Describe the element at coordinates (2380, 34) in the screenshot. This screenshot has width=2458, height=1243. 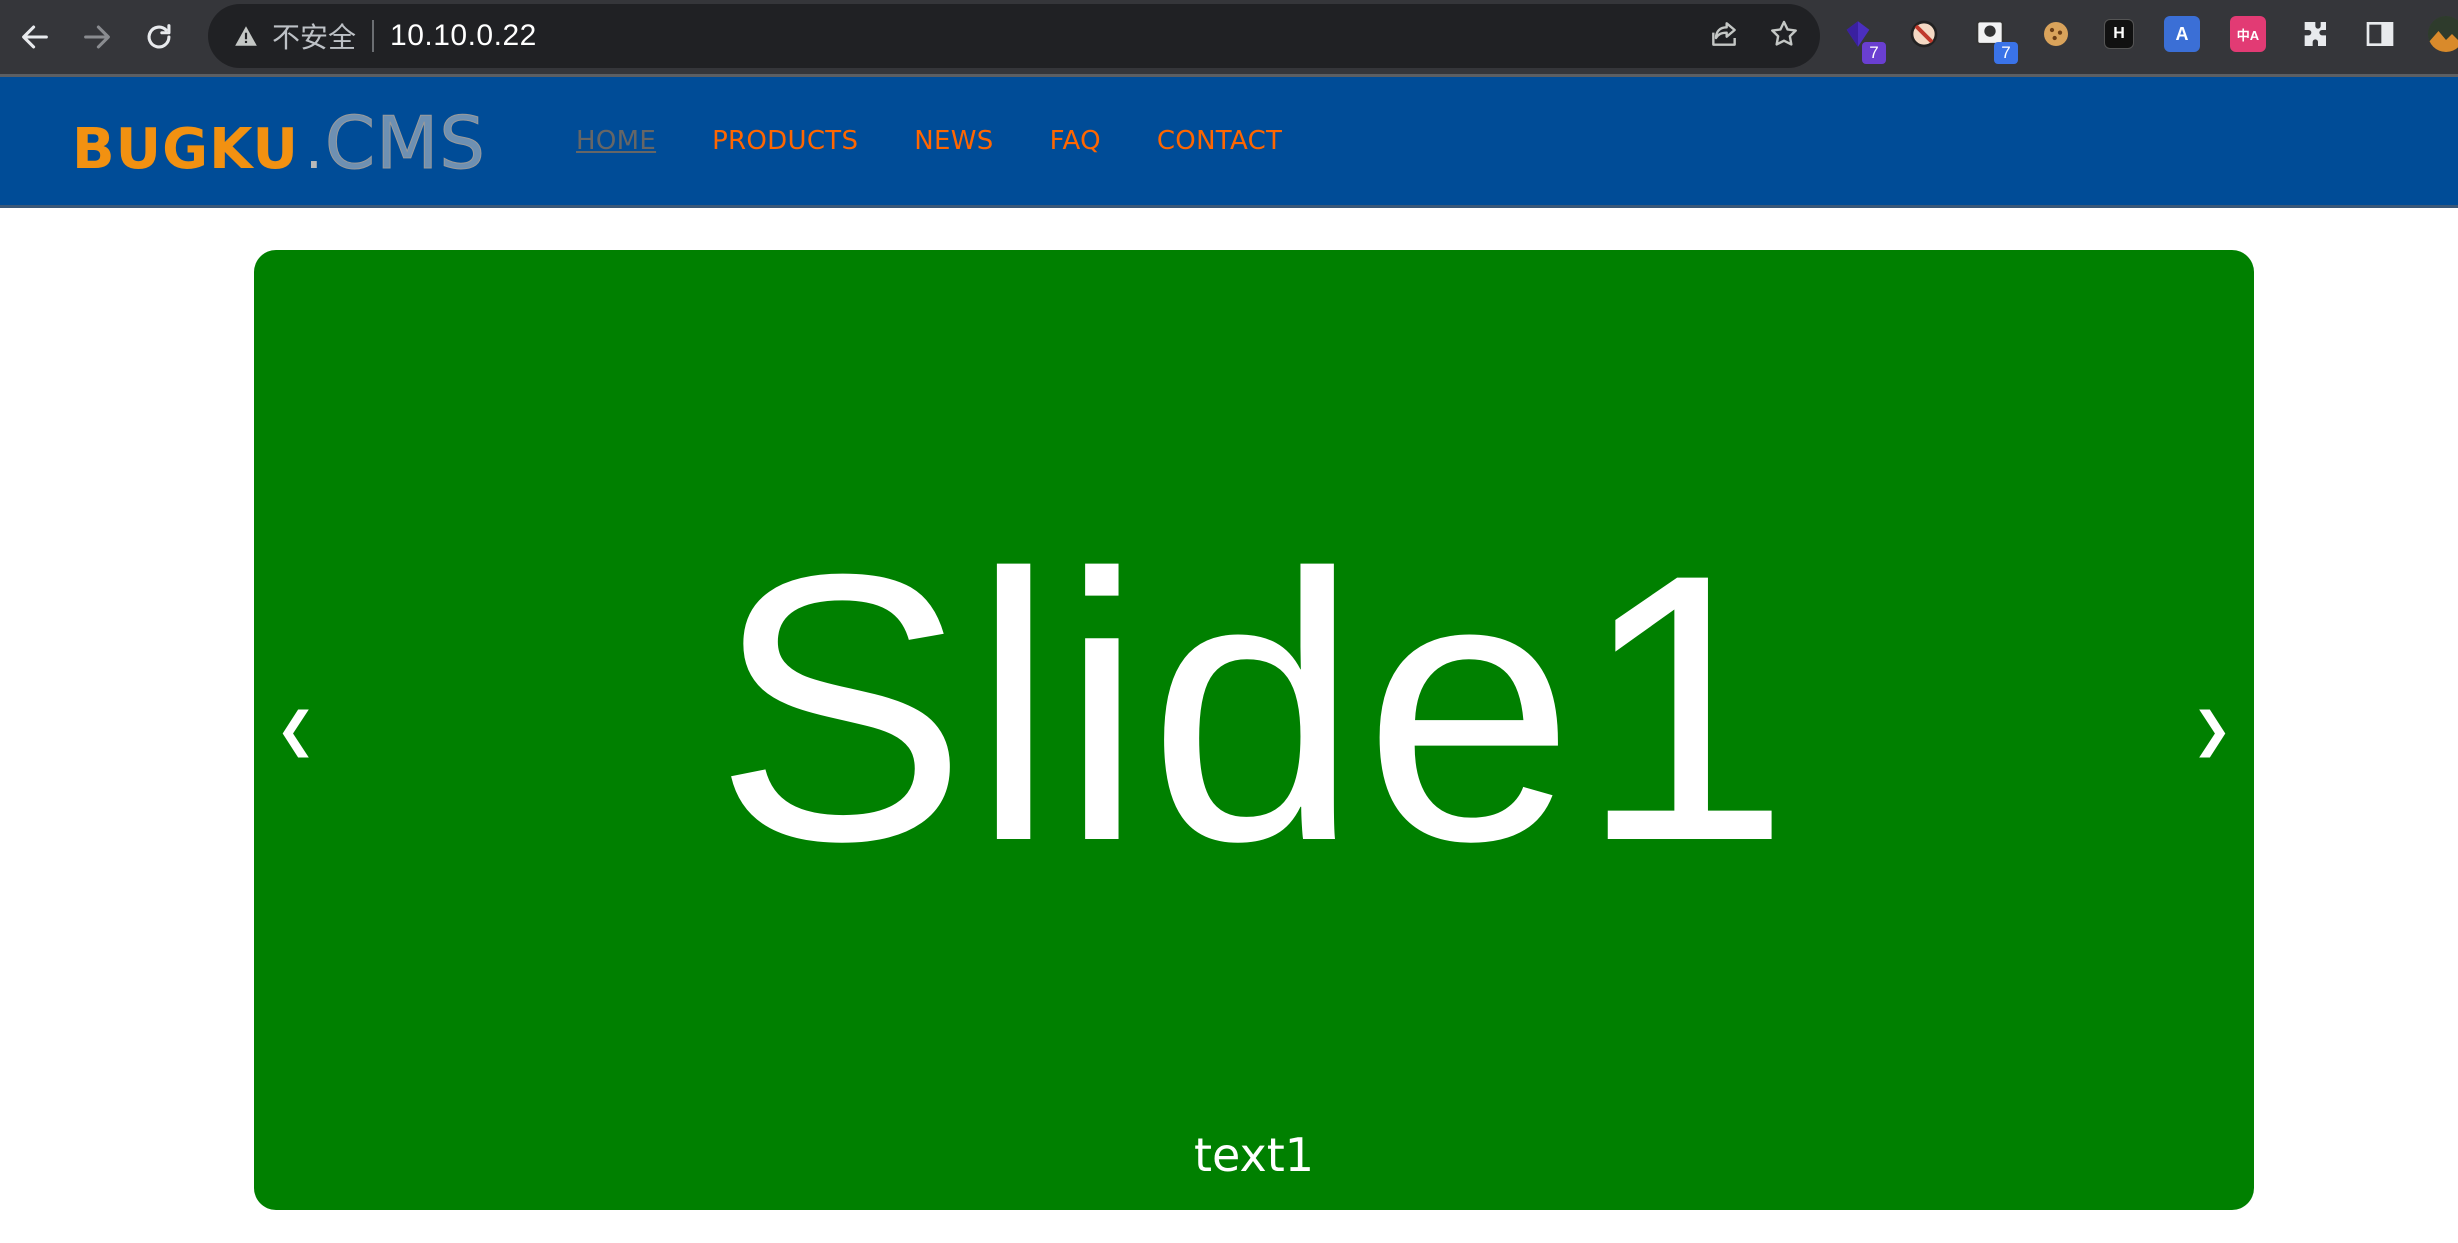
I see `side-panel-icon` at that location.